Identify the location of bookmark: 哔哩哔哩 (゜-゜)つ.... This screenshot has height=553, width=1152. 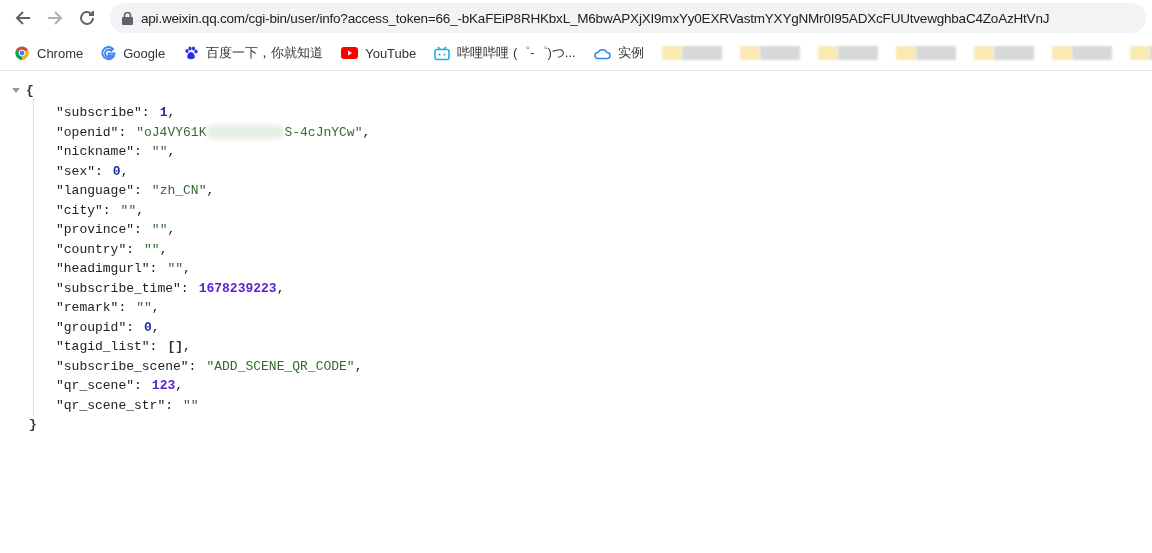
(505, 53).